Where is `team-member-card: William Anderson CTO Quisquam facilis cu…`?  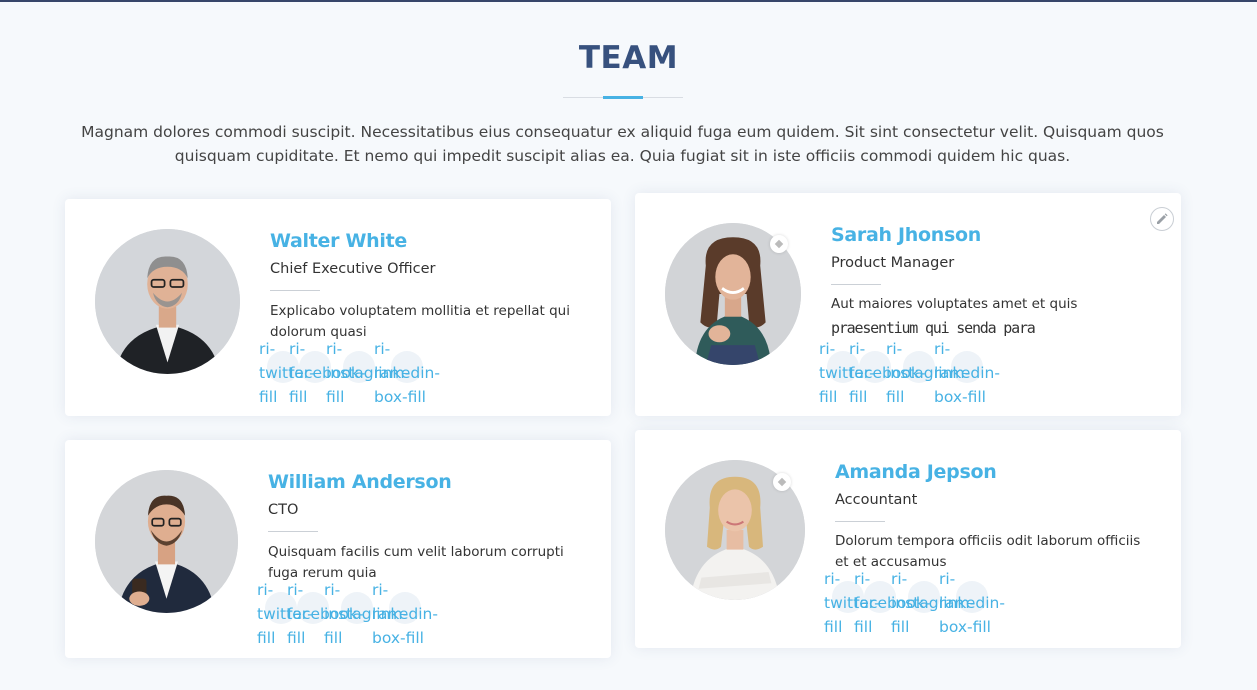
team-member-card: William Anderson CTO Quisquam facilis cu… is located at coordinates (338, 549).